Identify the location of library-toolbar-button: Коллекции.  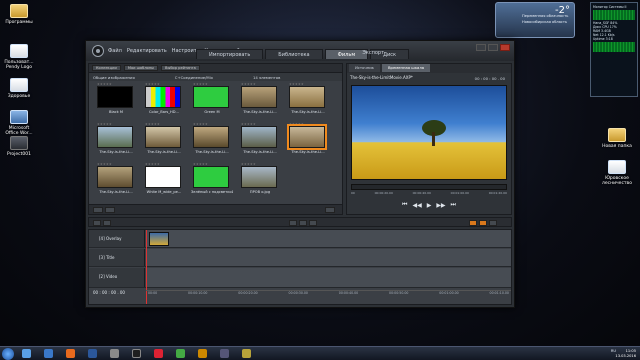
(106, 68).